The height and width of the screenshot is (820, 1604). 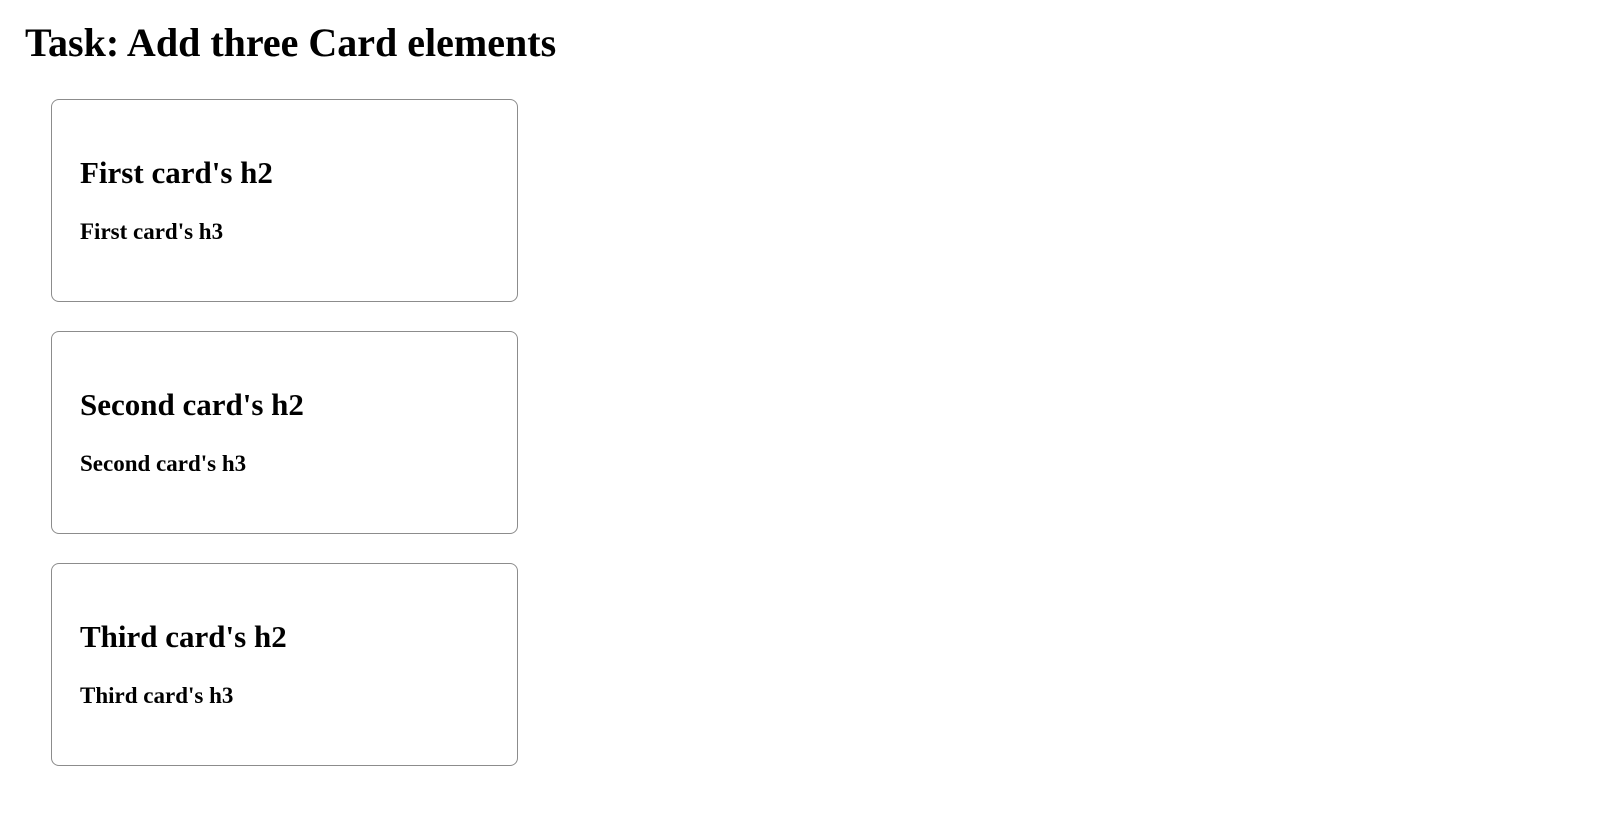 What do you see at coordinates (284, 200) in the screenshot?
I see `card-first: First card's h2 First card's h3` at bounding box center [284, 200].